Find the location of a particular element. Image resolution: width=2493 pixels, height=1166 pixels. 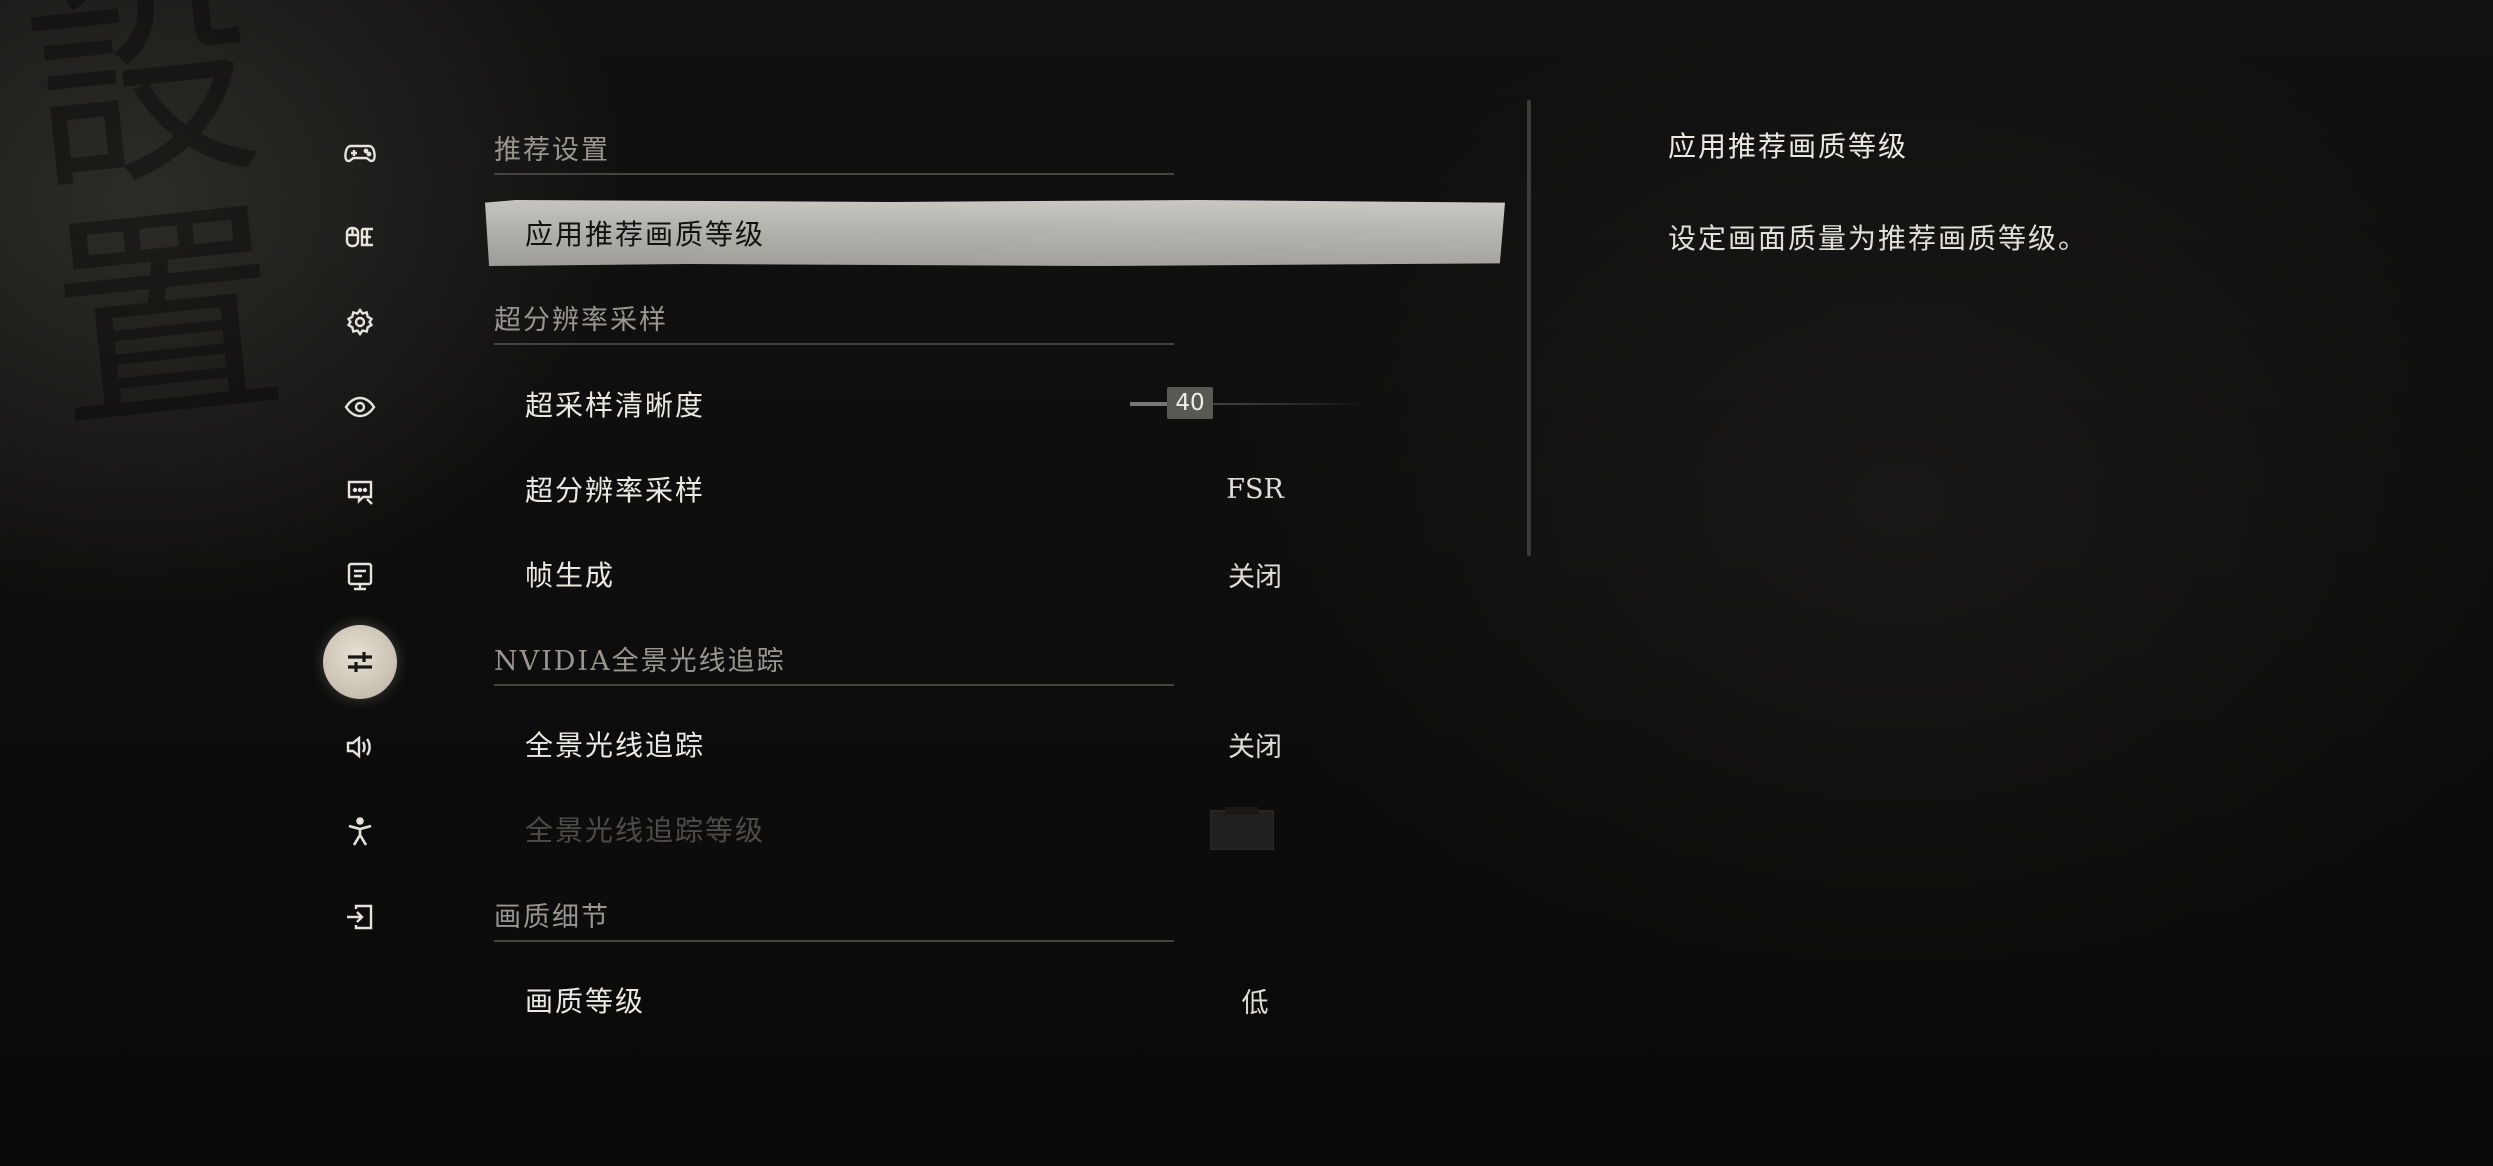

speaker-icon is located at coordinates (358, 747).